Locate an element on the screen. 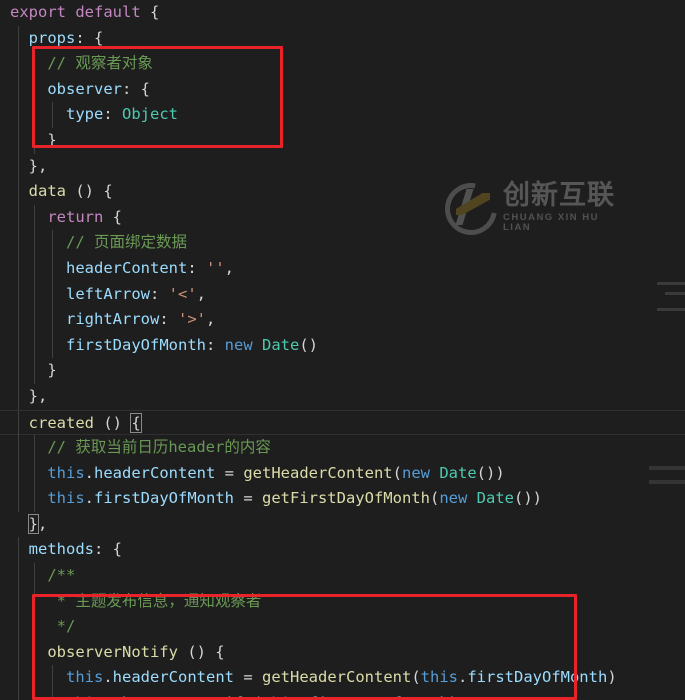 This screenshot has height=700, width=685. code-line-text: /** is located at coordinates (42, 575).